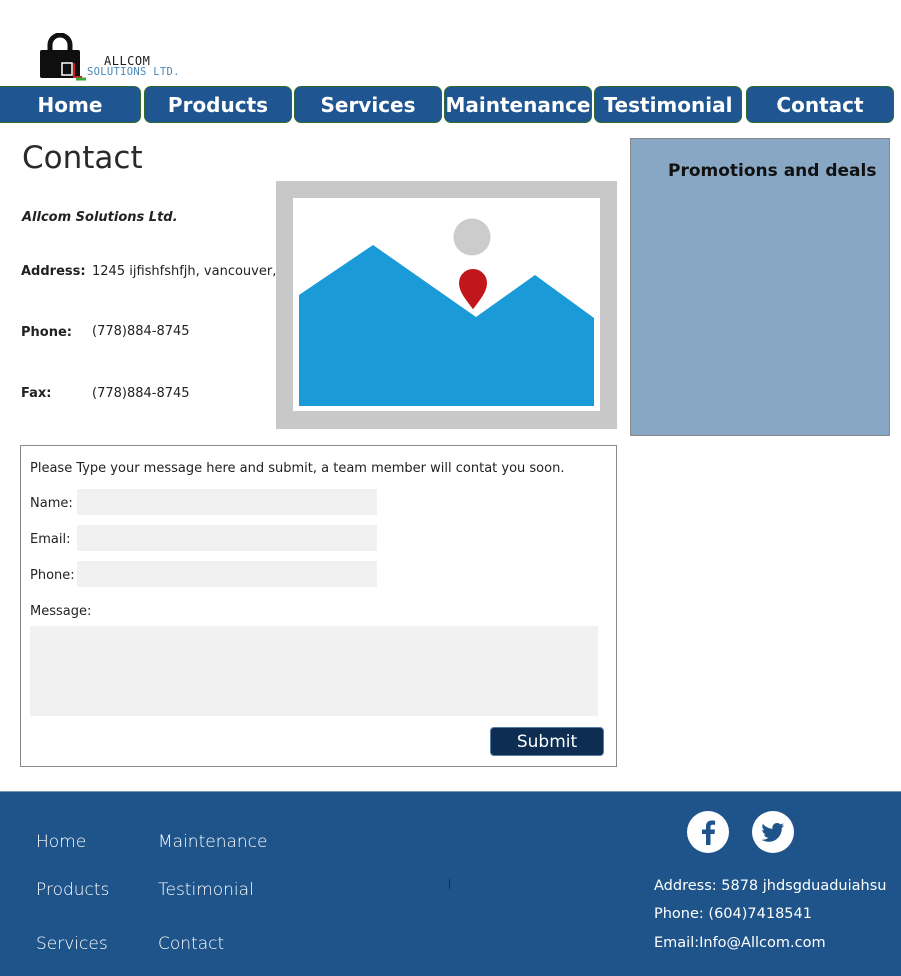 The image size is (901, 976). I want to click on facebook-icon, so click(708, 832).